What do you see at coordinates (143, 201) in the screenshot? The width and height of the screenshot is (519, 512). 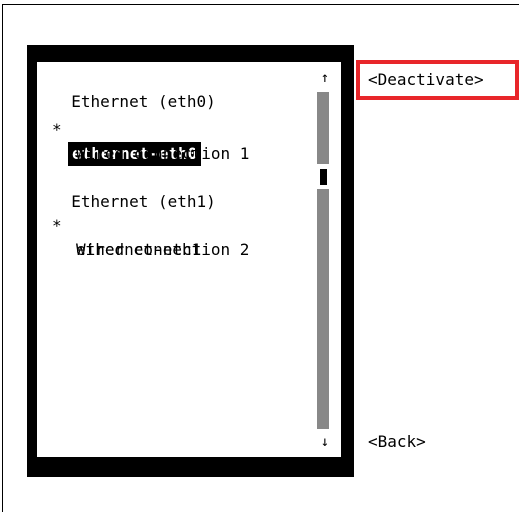 I see `device-header-label: Ethernet (eth1)` at bounding box center [143, 201].